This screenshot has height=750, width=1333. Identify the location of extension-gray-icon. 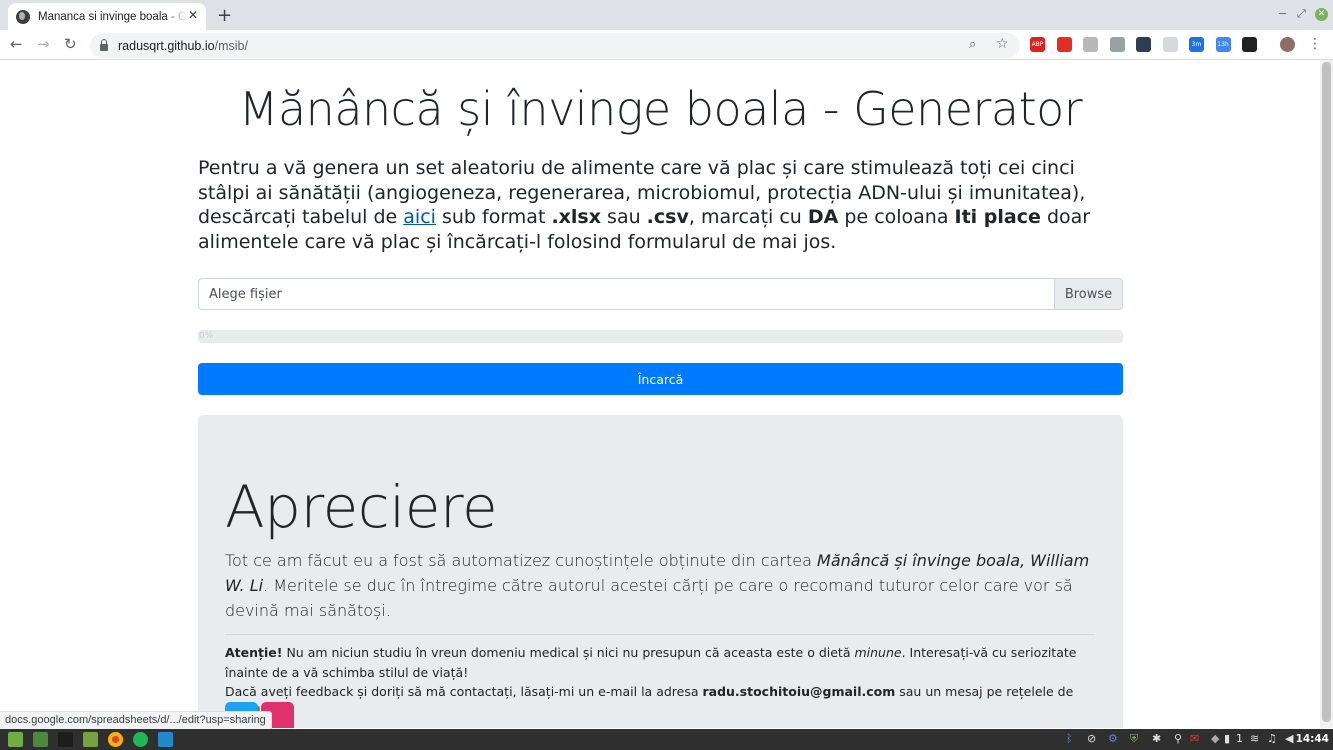
(1090, 44).